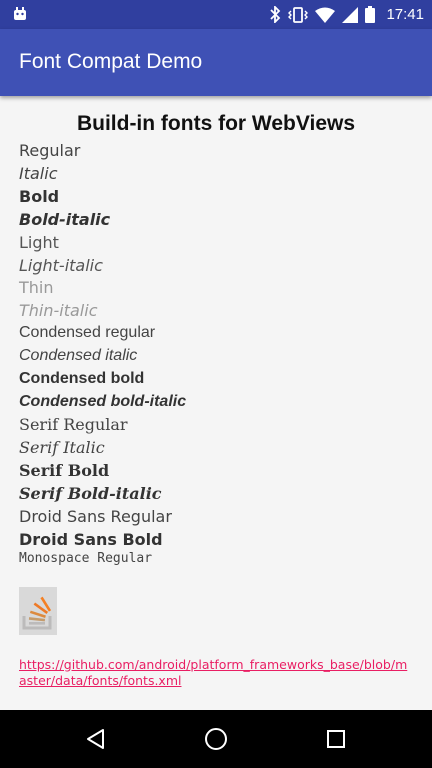  Describe the element at coordinates (325, 15) in the screenshot. I see `wifi-icon` at that location.